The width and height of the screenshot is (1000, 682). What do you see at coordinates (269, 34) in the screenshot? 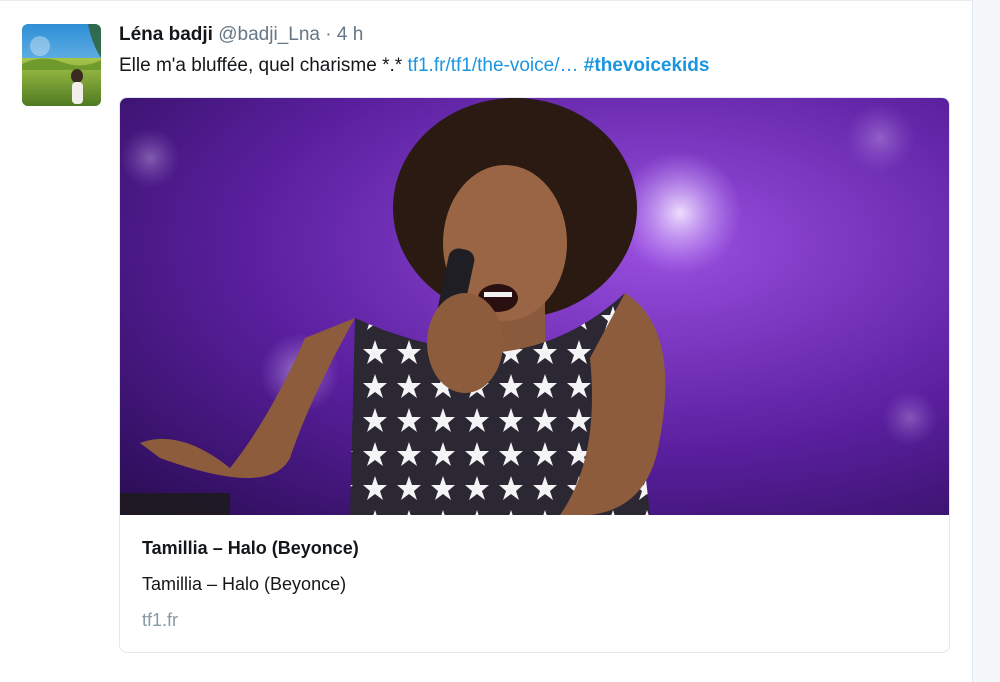
I see `author-handle: @badji_Lna` at bounding box center [269, 34].